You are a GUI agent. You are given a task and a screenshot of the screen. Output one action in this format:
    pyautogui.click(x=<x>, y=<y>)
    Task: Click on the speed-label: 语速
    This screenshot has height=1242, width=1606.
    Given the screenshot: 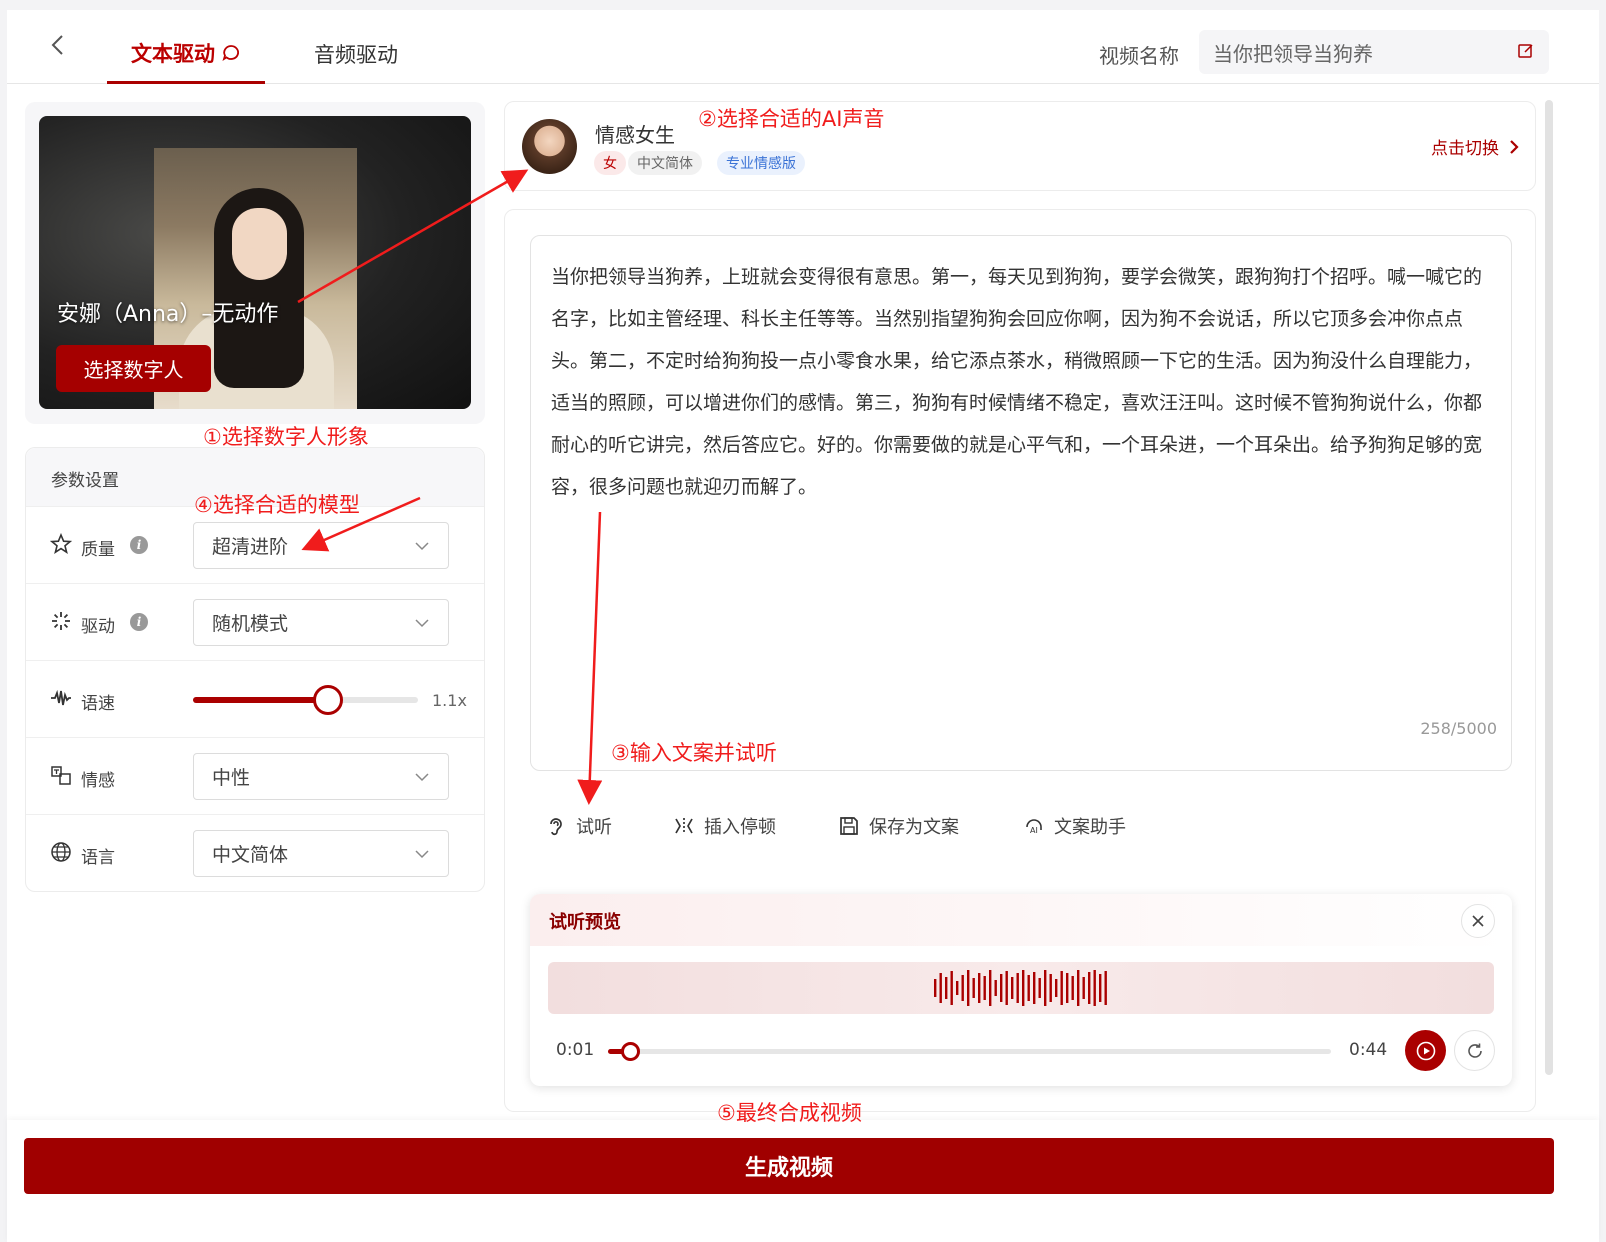 What is the action you would take?
    pyautogui.click(x=98, y=704)
    